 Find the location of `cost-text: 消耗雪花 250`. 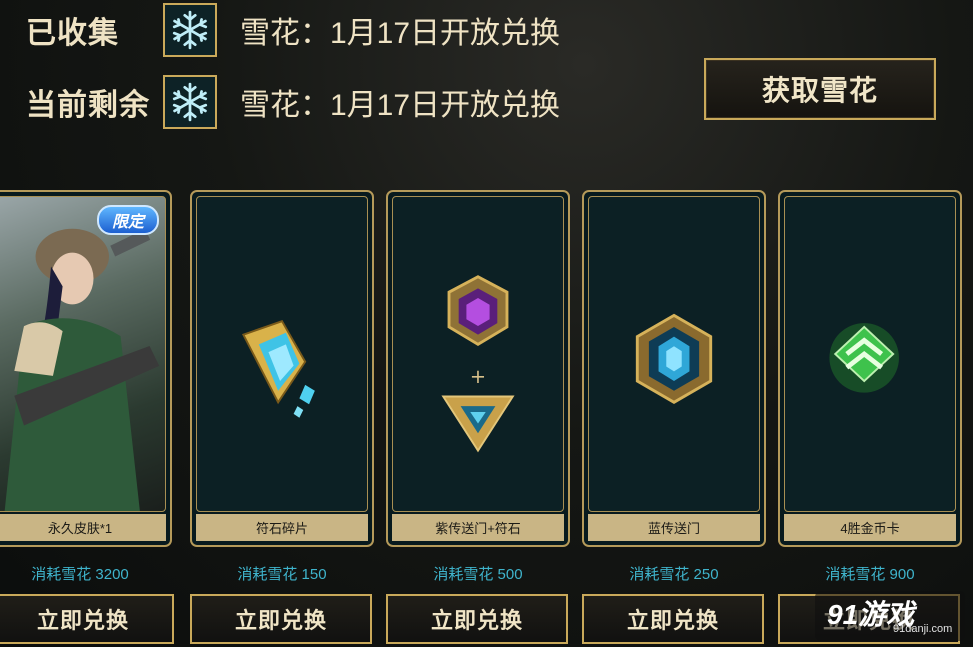

cost-text: 消耗雪花 250 is located at coordinates (674, 574).